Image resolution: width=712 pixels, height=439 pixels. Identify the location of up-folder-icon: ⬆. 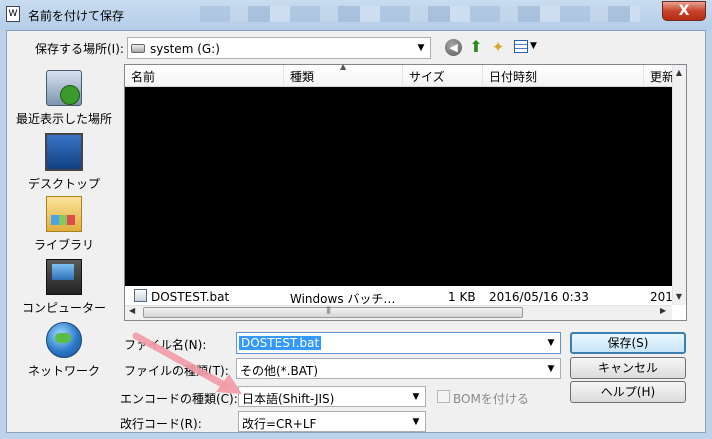
(476, 47).